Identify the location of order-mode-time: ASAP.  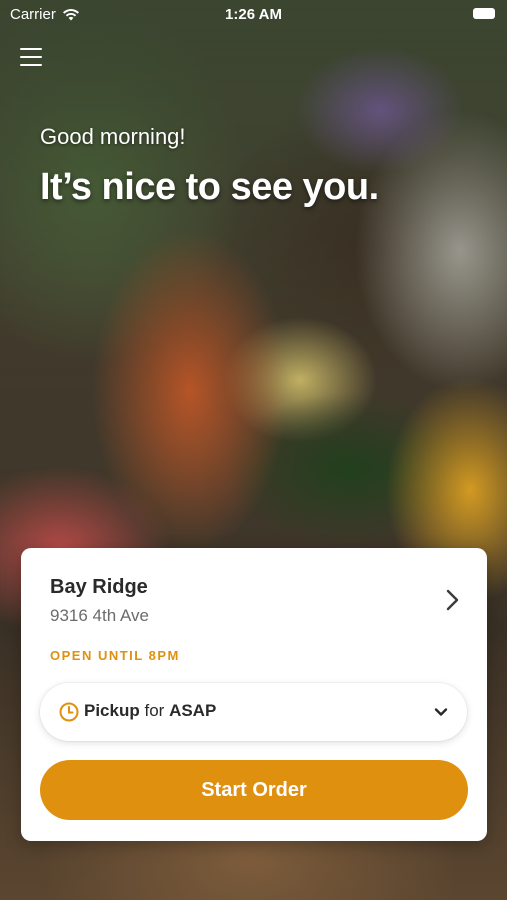
(193, 710).